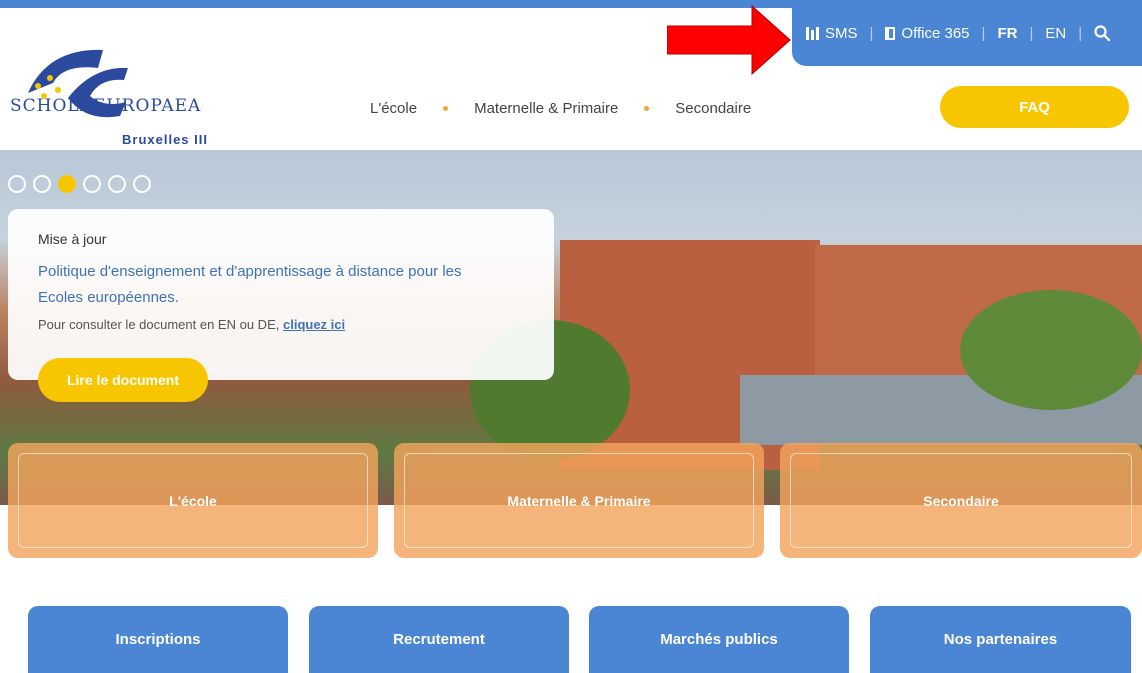  What do you see at coordinates (1051, 350) in the screenshot?
I see `hero-trees` at bounding box center [1051, 350].